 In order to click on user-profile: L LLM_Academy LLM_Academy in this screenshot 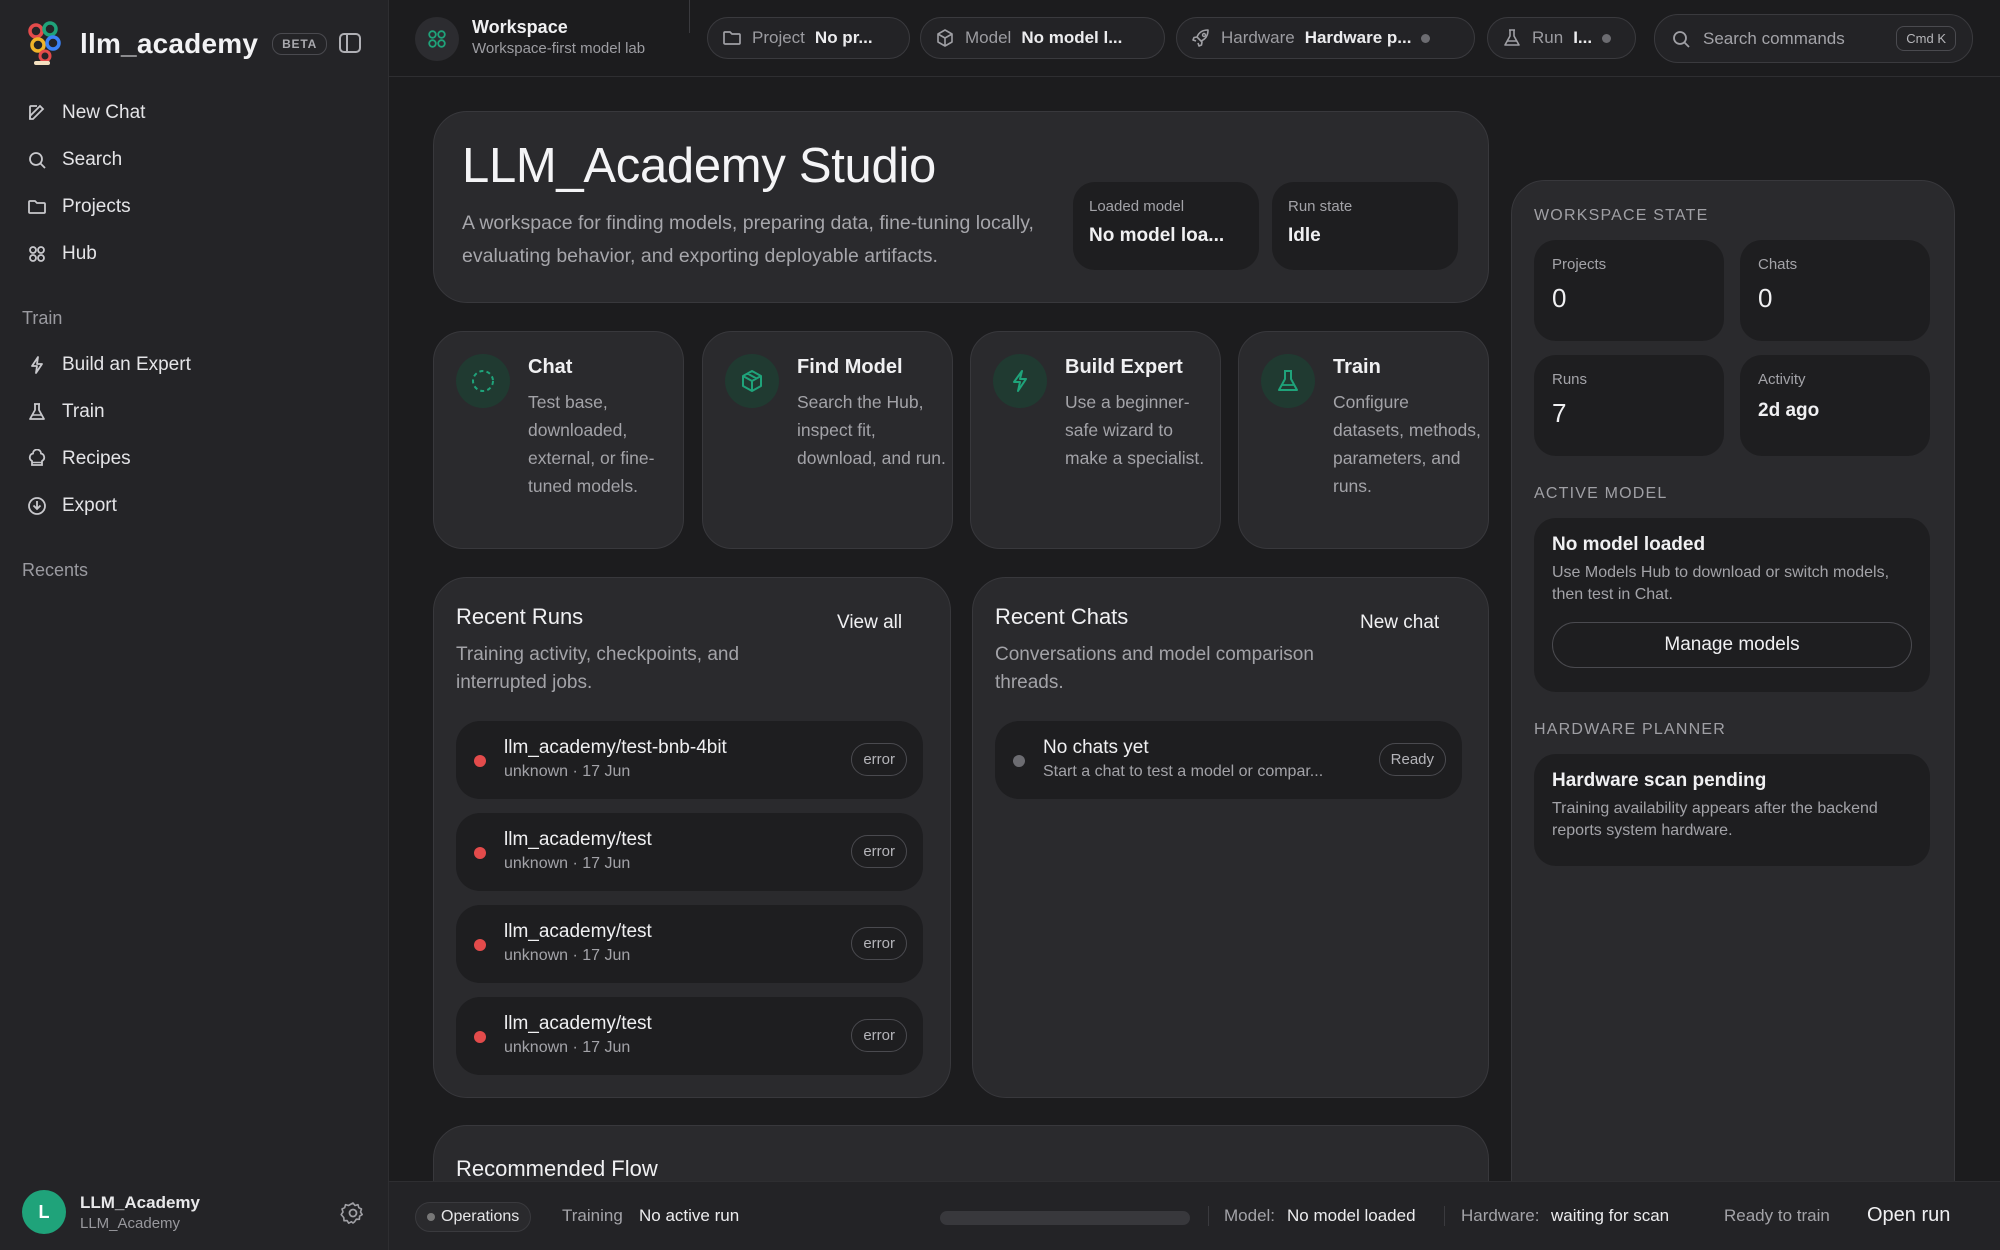, I will do `click(111, 1212)`.